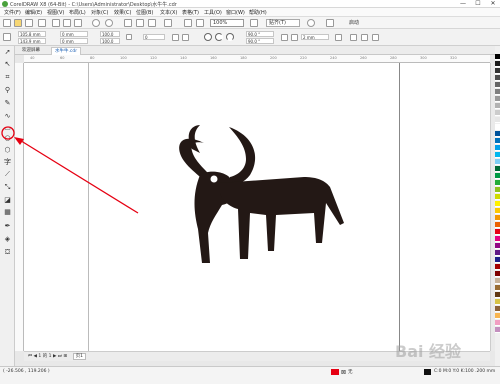 This screenshot has width=500, height=384. Describe the element at coordinates (110, 34) in the screenshot. I see `scale-x-field: 100.0` at that location.